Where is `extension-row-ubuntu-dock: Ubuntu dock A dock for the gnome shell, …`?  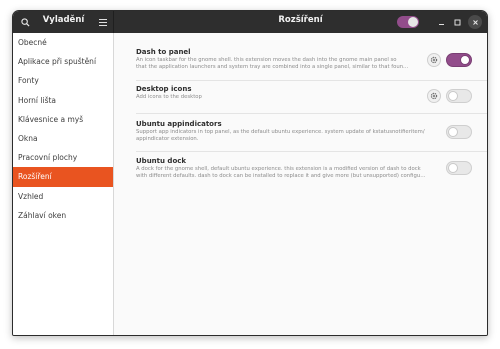
extension-row-ubuntu-dock: Ubuntu dock A dock for the gnome shell, … is located at coordinates (306, 168).